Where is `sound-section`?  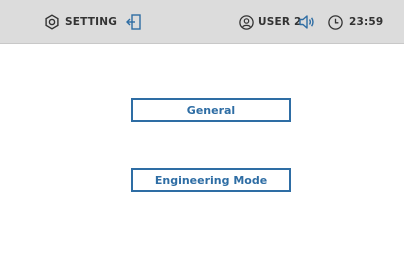
sound-section is located at coordinates (307, 22).